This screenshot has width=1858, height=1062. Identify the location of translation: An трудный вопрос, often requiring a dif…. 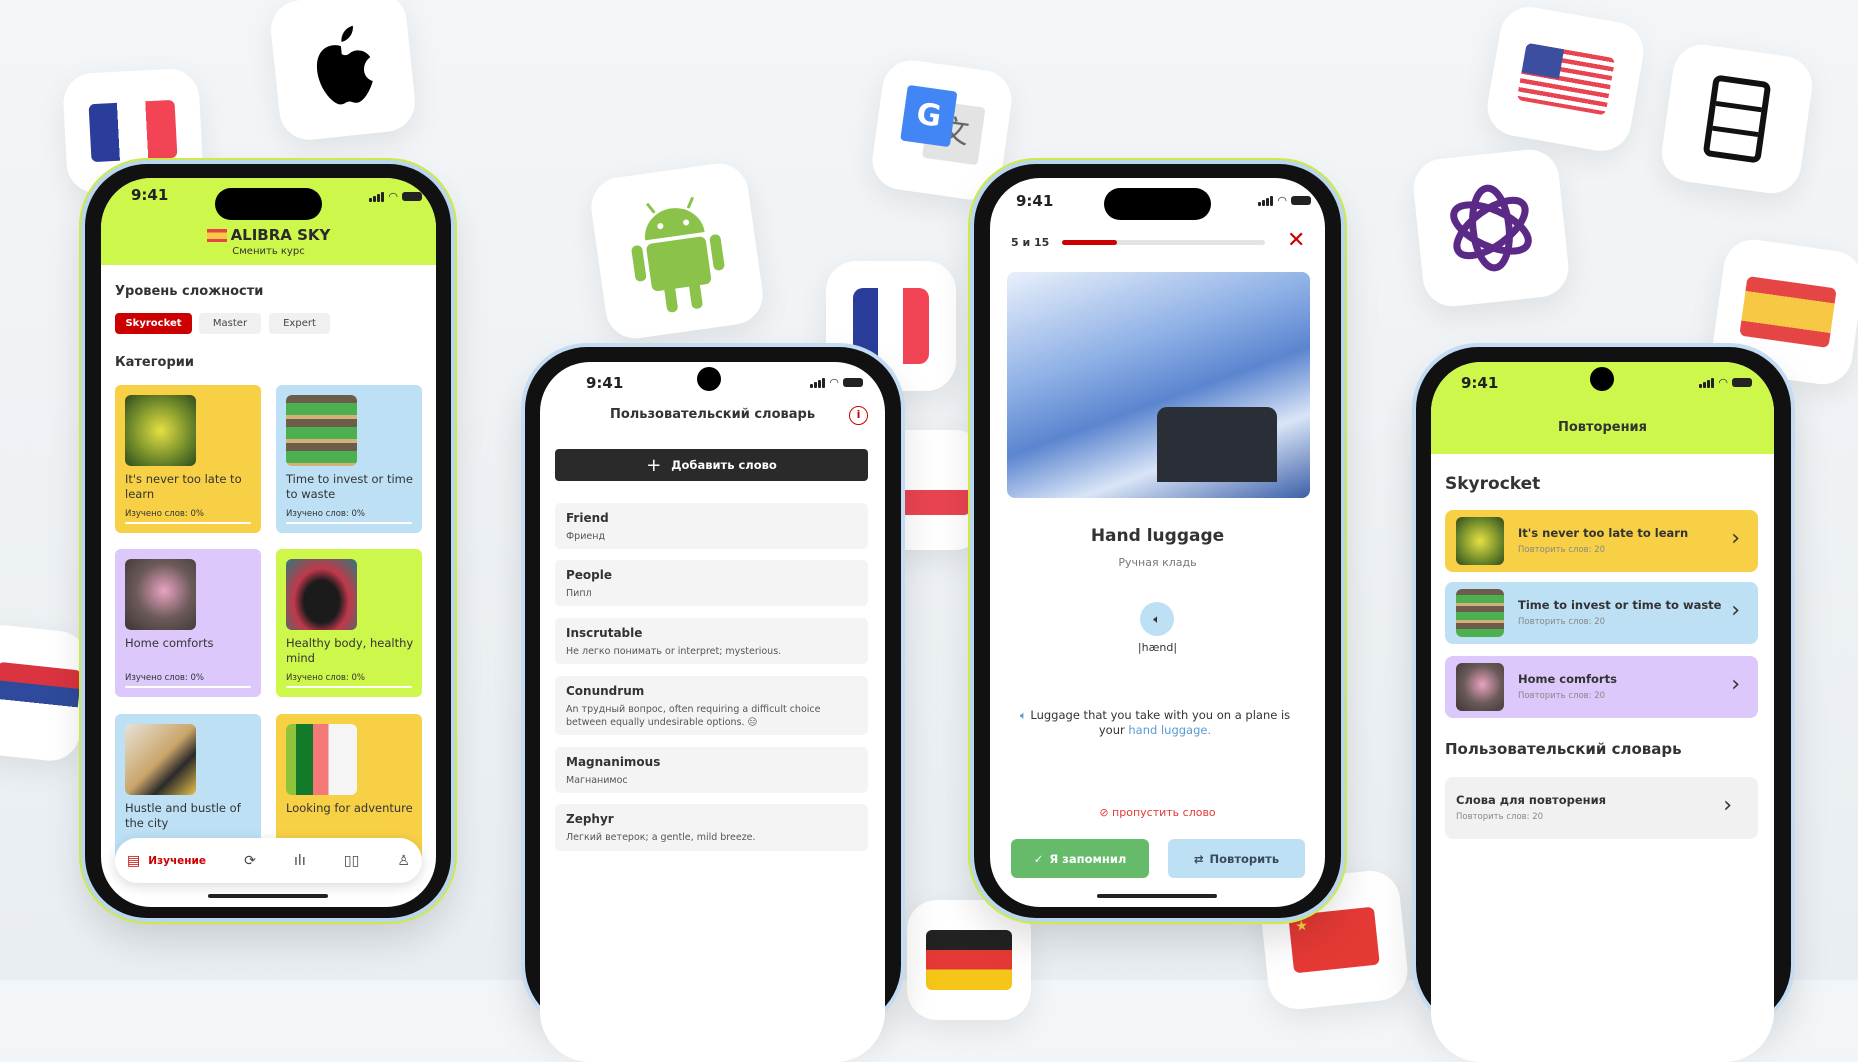
(693, 716).